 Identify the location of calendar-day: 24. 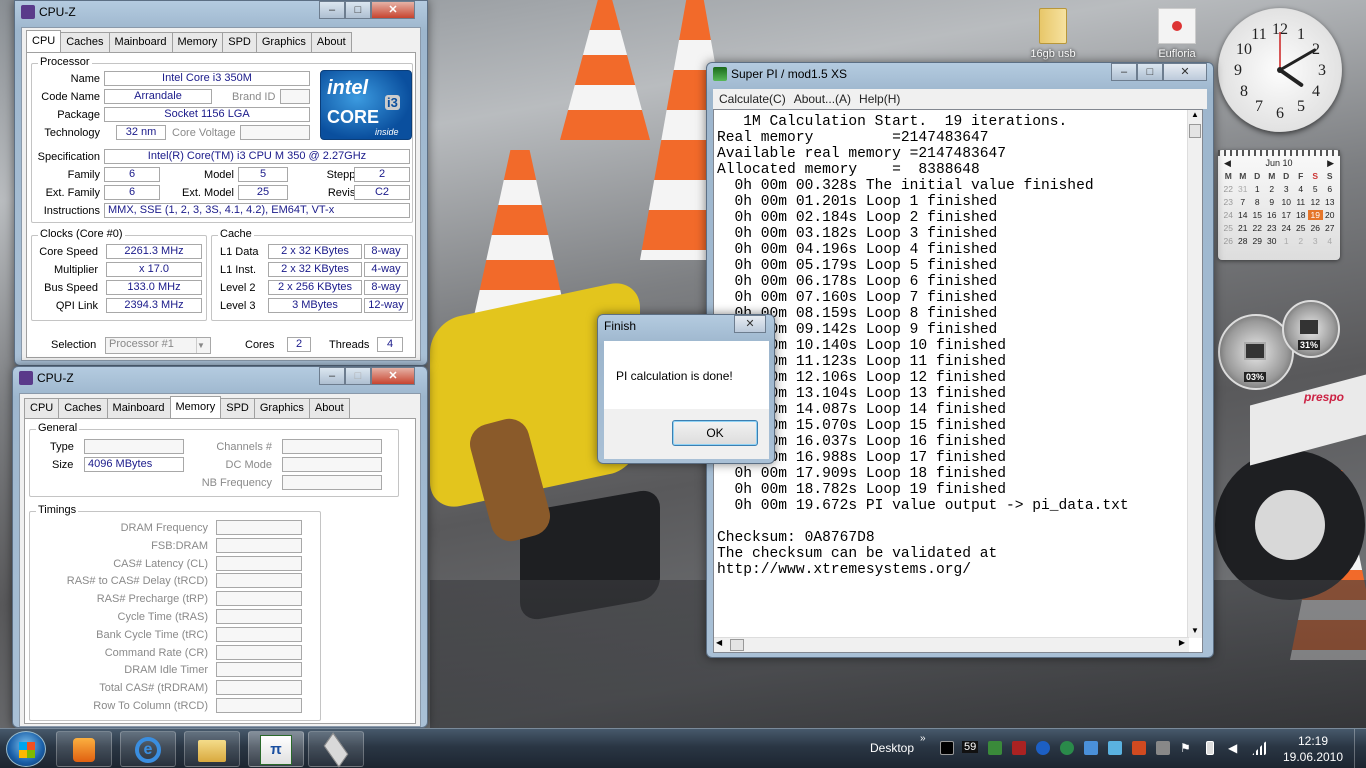
(1286, 228).